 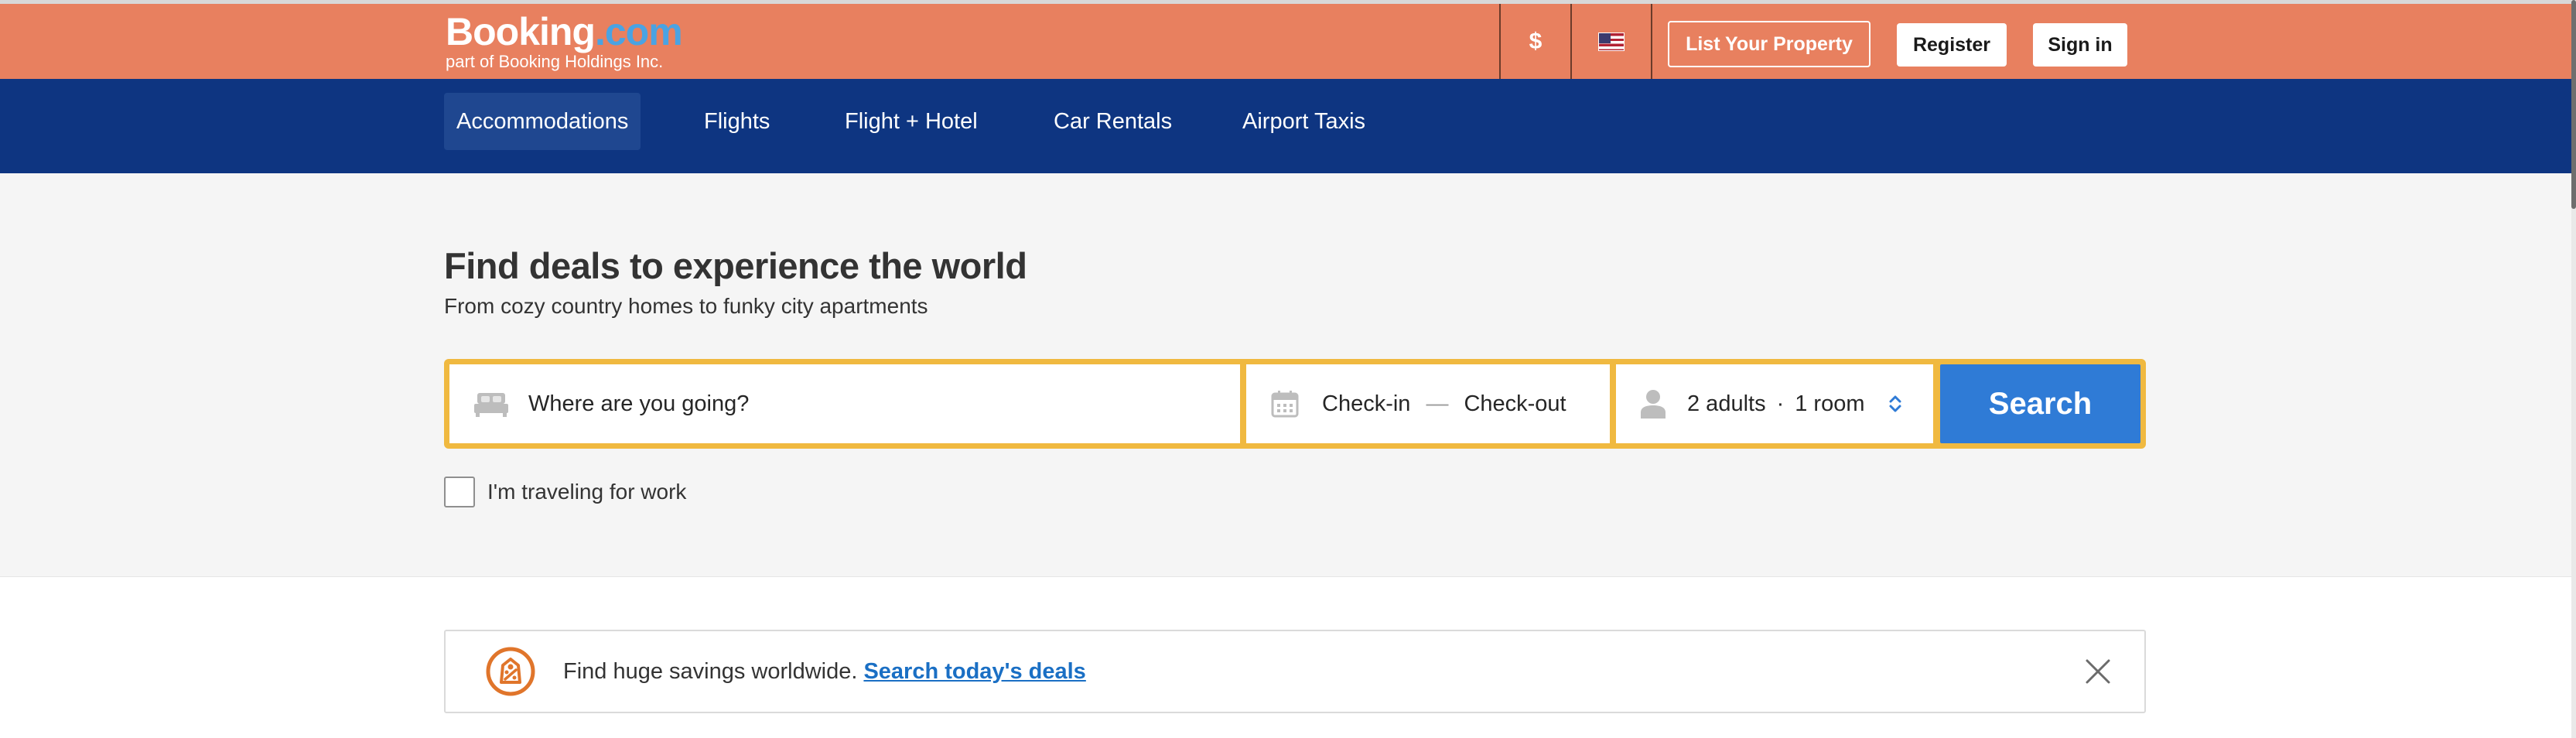 I want to click on nav-tab-label: Flights, so click(x=737, y=121).